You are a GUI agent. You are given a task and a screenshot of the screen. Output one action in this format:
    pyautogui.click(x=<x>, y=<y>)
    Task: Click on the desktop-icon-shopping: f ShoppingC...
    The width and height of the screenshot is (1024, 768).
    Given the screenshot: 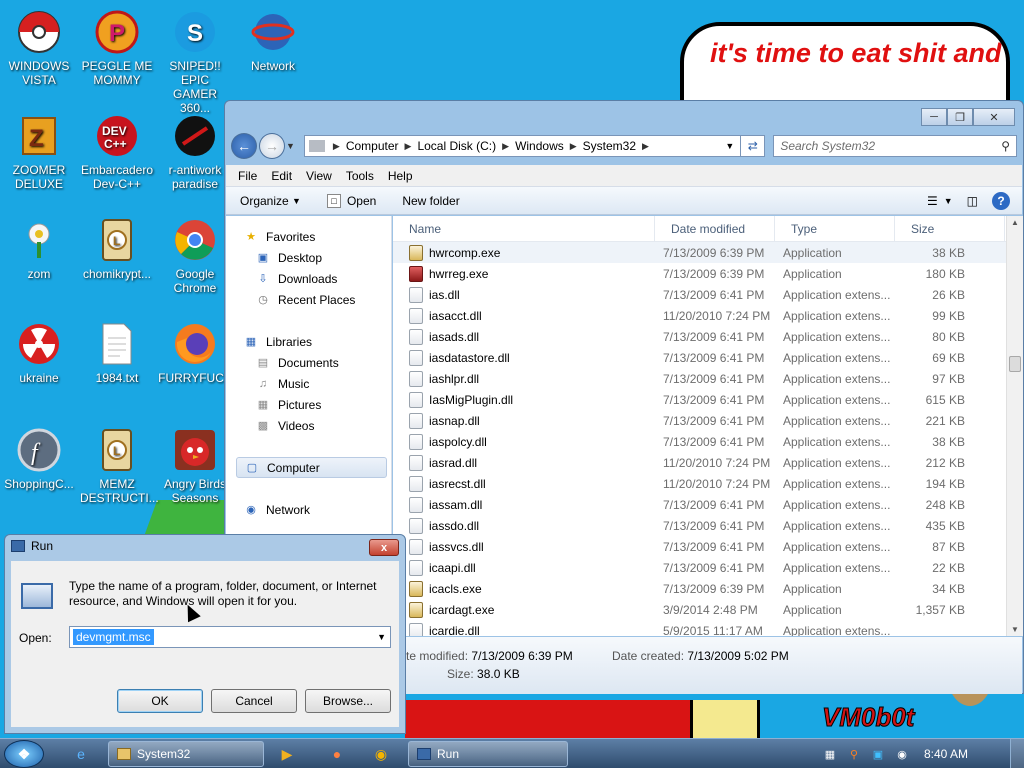 What is the action you would take?
    pyautogui.click(x=39, y=458)
    